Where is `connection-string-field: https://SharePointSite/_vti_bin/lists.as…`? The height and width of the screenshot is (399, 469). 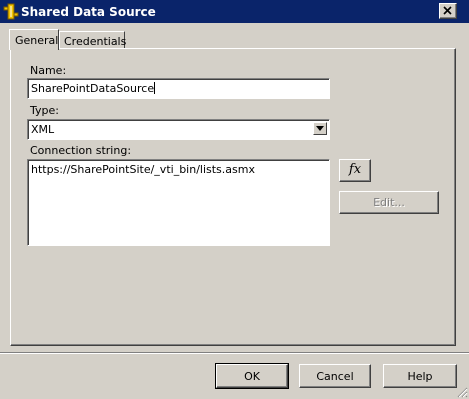
connection-string-field: https://SharePointSite/_vti_bin/lists.as… is located at coordinates (178, 202).